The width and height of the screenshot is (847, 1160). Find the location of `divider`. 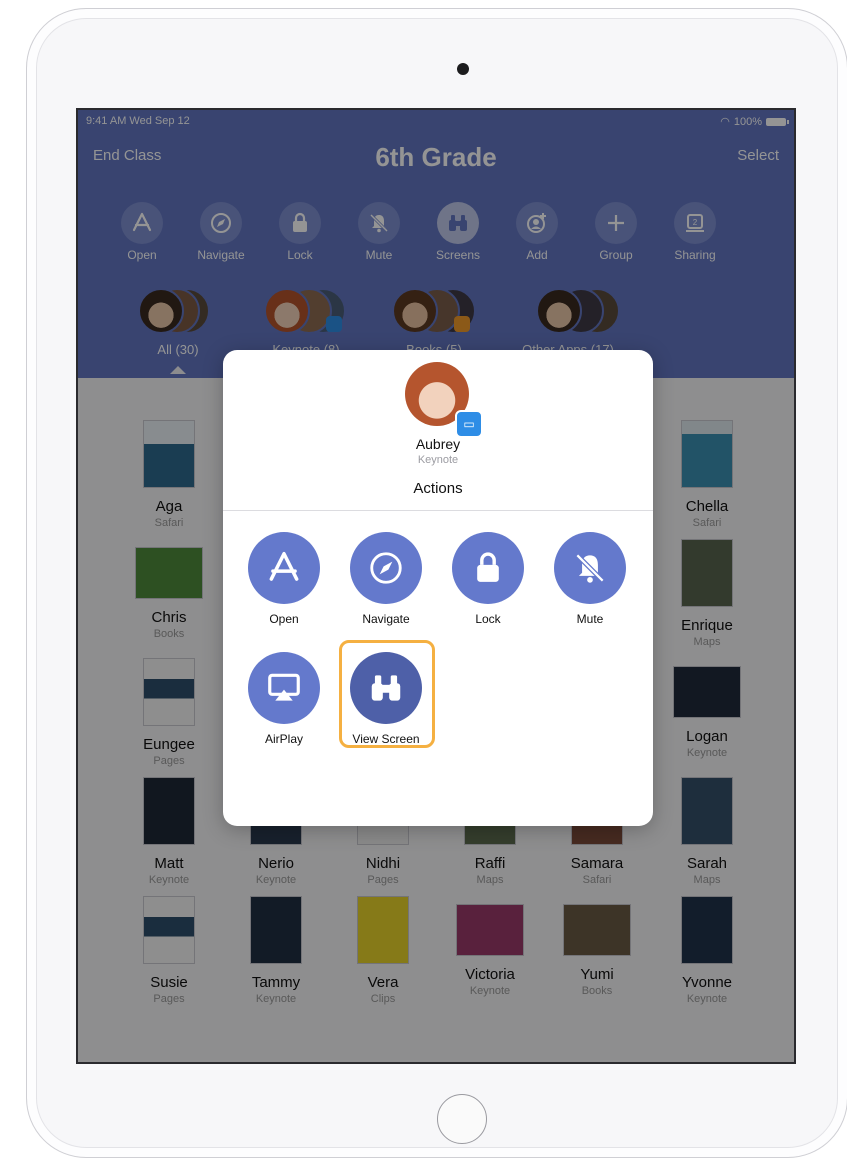

divider is located at coordinates (438, 510).